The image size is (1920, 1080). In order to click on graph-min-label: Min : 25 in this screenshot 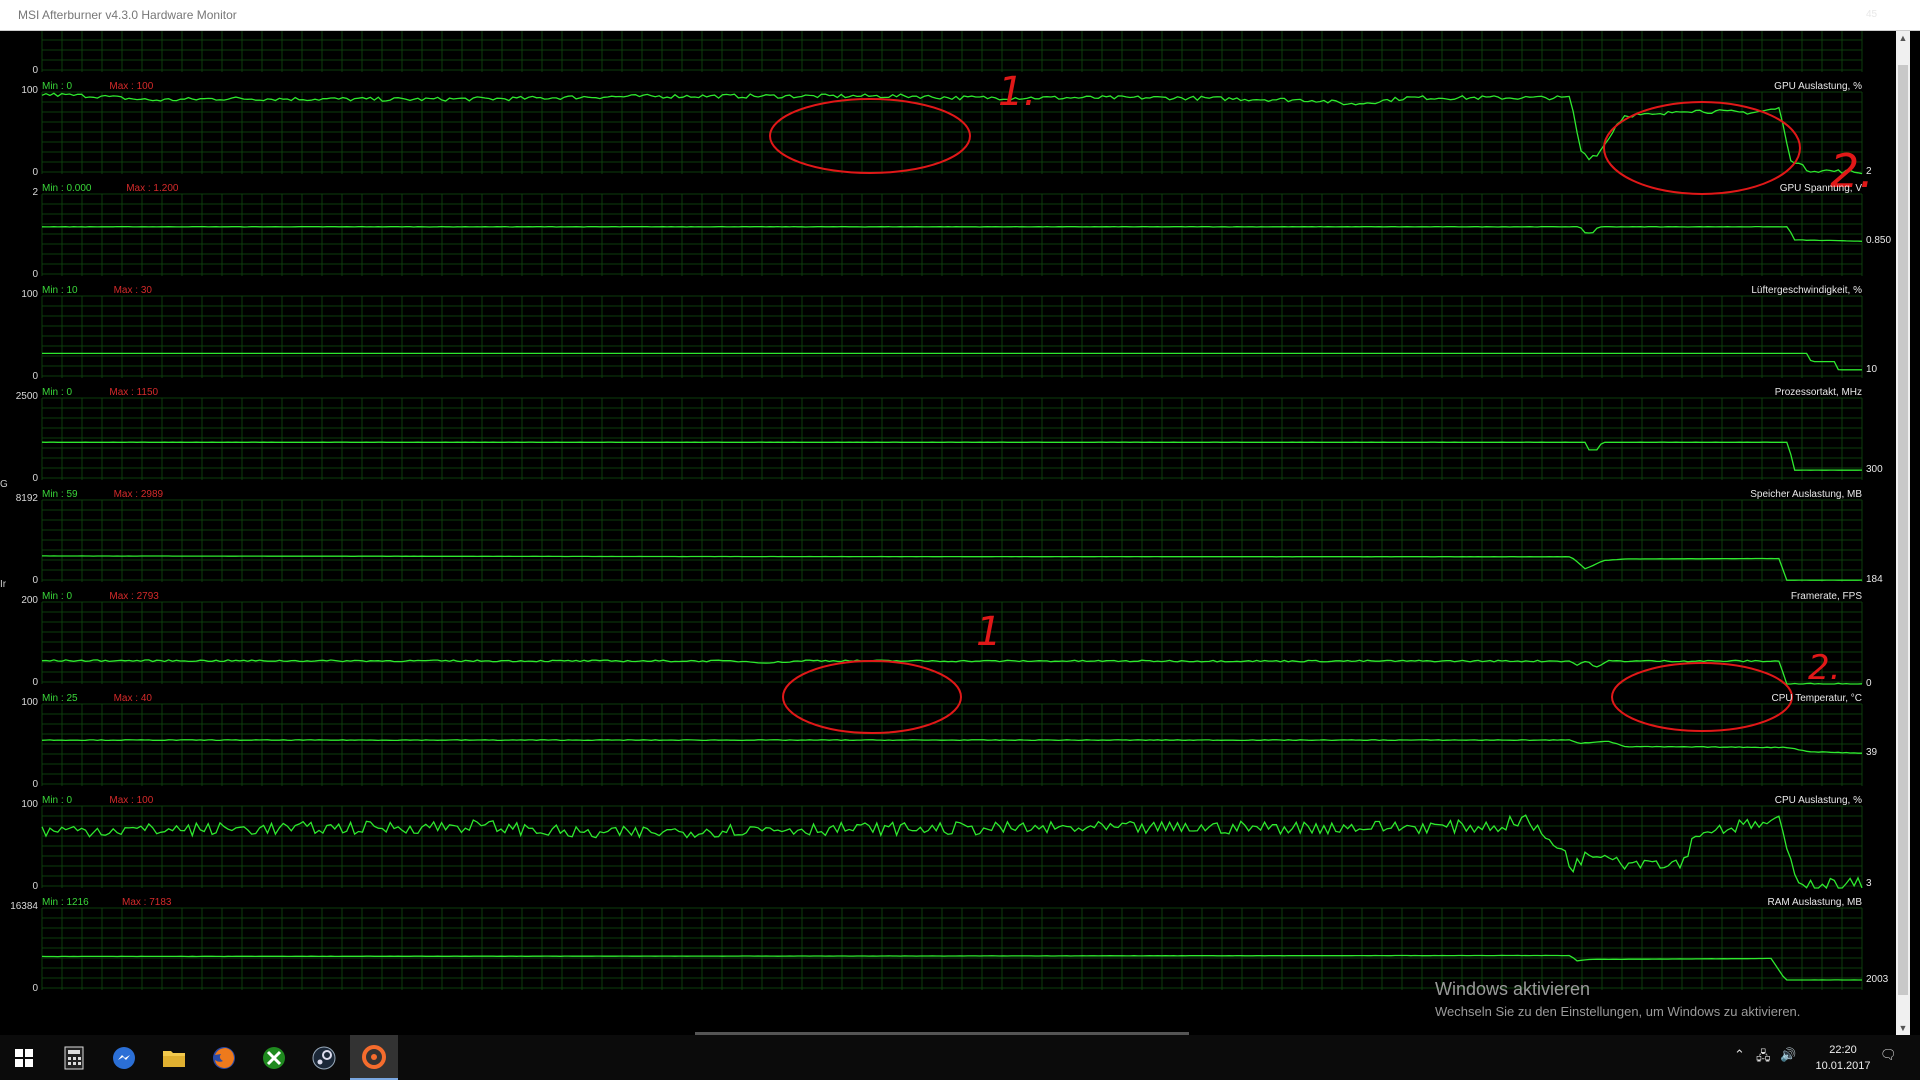, I will do `click(60, 698)`.